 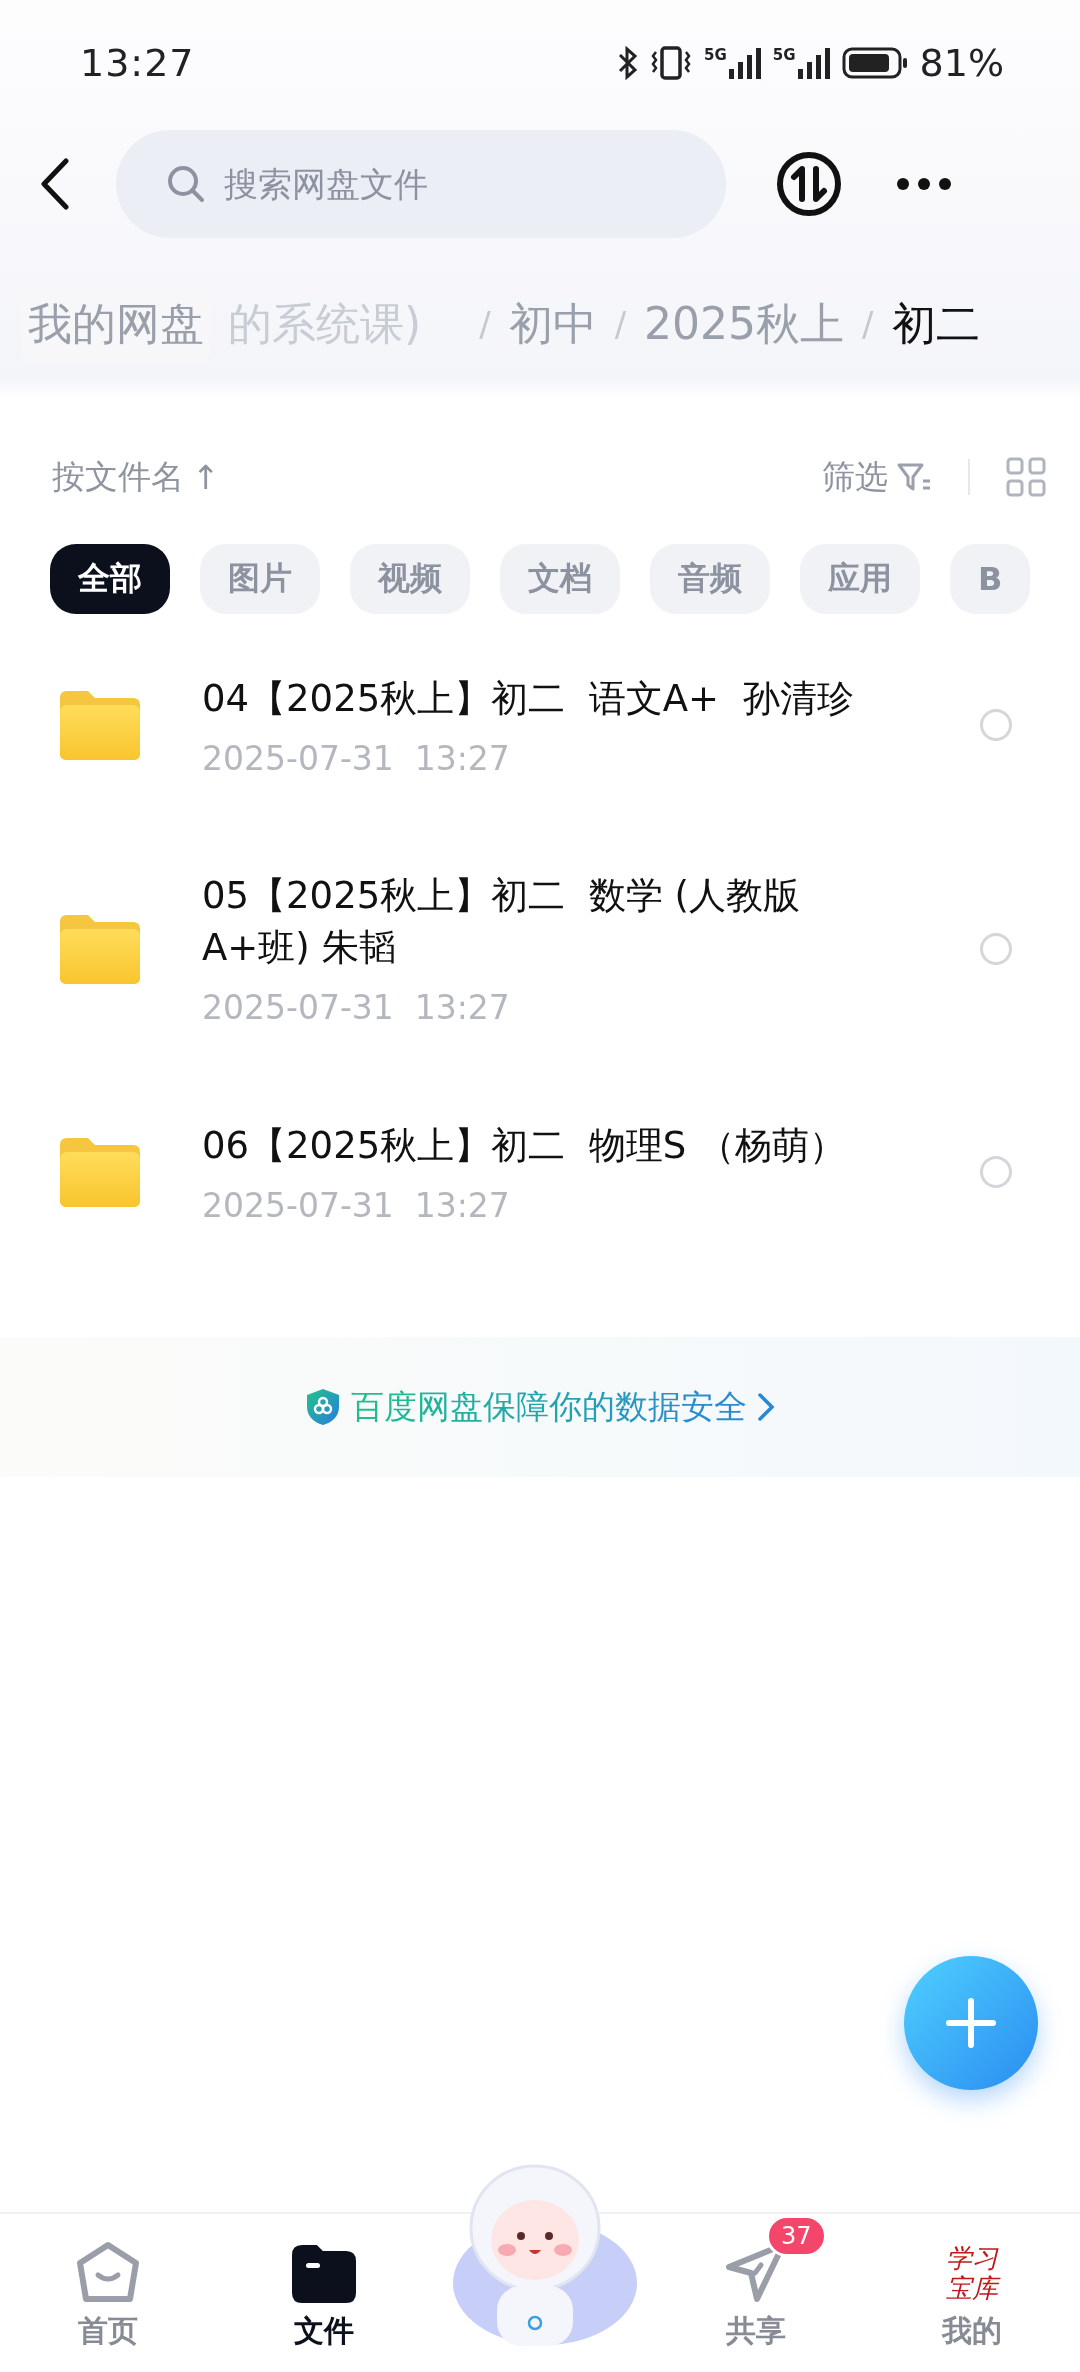 What do you see at coordinates (914, 477) in the screenshot?
I see `filter-icon` at bounding box center [914, 477].